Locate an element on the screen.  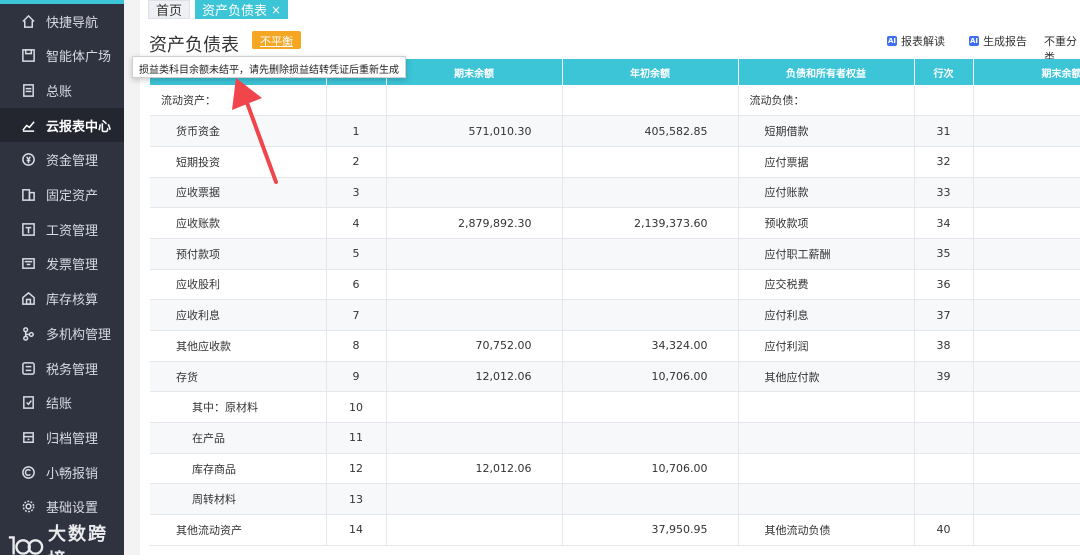
liability-name-cell: 应付票据 is located at coordinates (826, 162).